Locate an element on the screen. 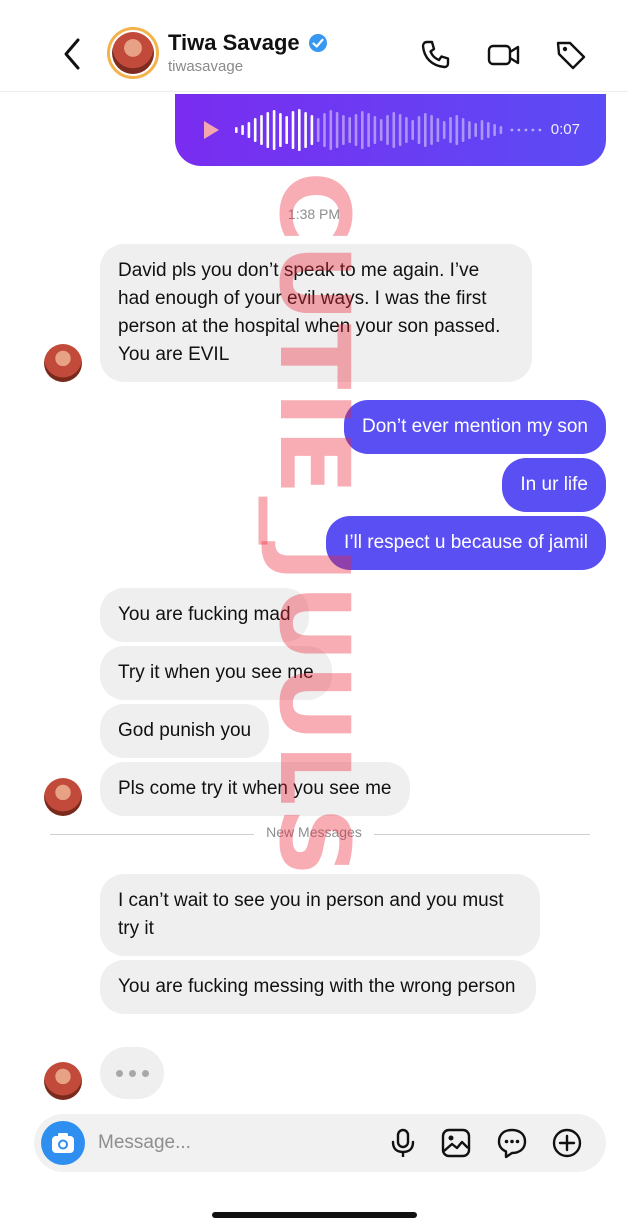 Image resolution: width=628 pixels, height=1227 pixels. message-composer is located at coordinates (320, 1143).